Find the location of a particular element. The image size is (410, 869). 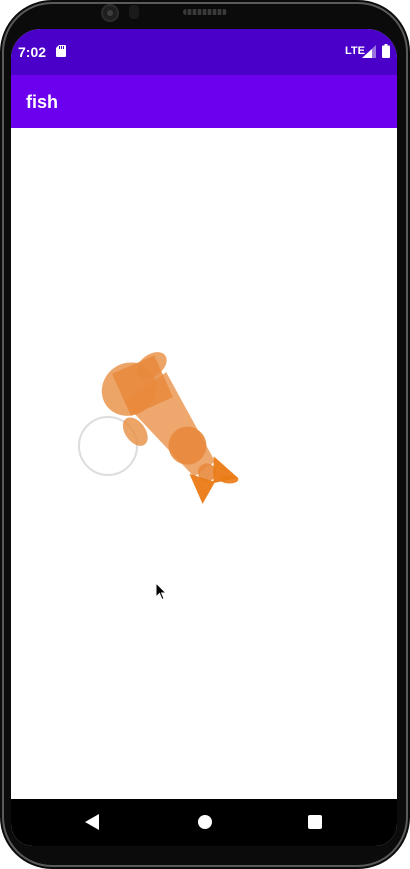

status-bar: 7:02 LTE is located at coordinates (204, 52).